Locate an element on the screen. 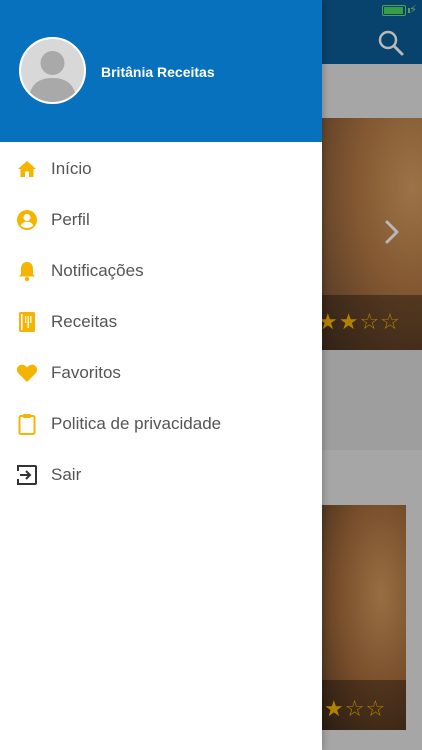 The height and width of the screenshot is (750, 422). account-circle-icon is located at coordinates (26, 219).